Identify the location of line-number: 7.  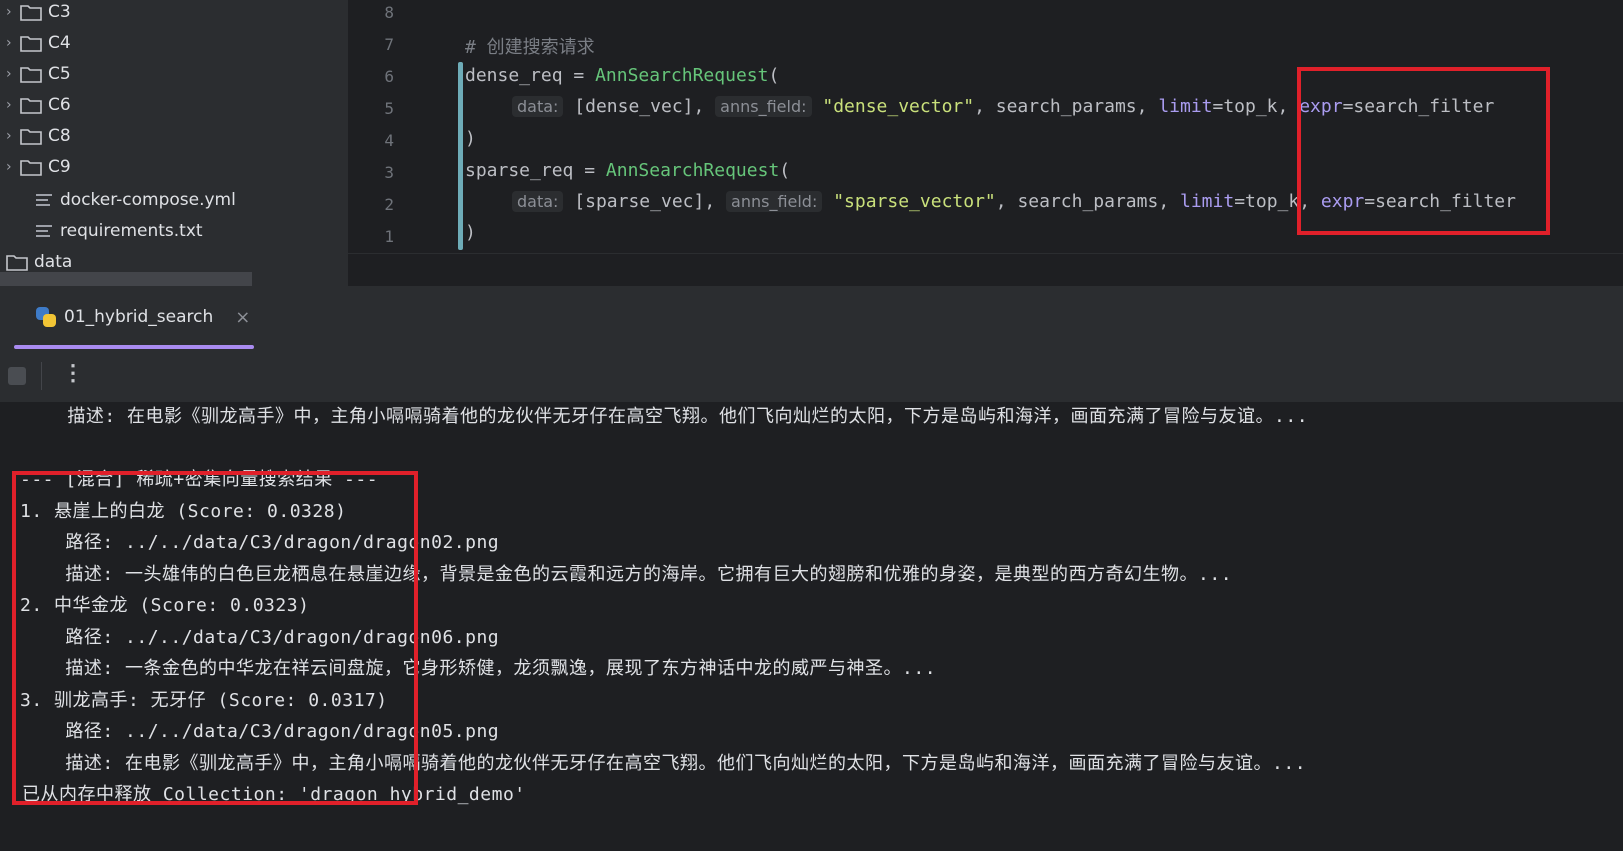
(389, 44).